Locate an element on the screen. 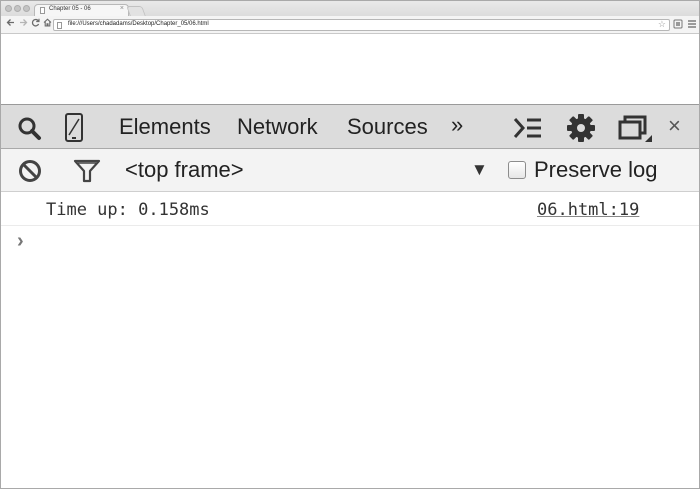 The width and height of the screenshot is (700, 489). console-source-link: 06.html:19 is located at coordinates (588, 210).